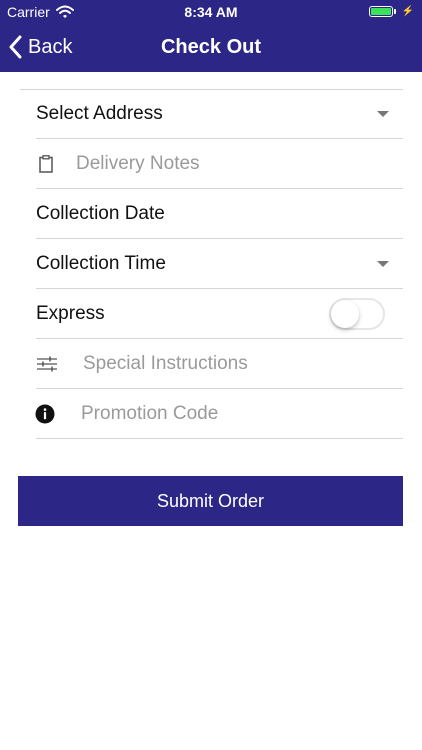 The width and height of the screenshot is (422, 750). What do you see at coordinates (45, 414) in the screenshot?
I see `info-icon` at bounding box center [45, 414].